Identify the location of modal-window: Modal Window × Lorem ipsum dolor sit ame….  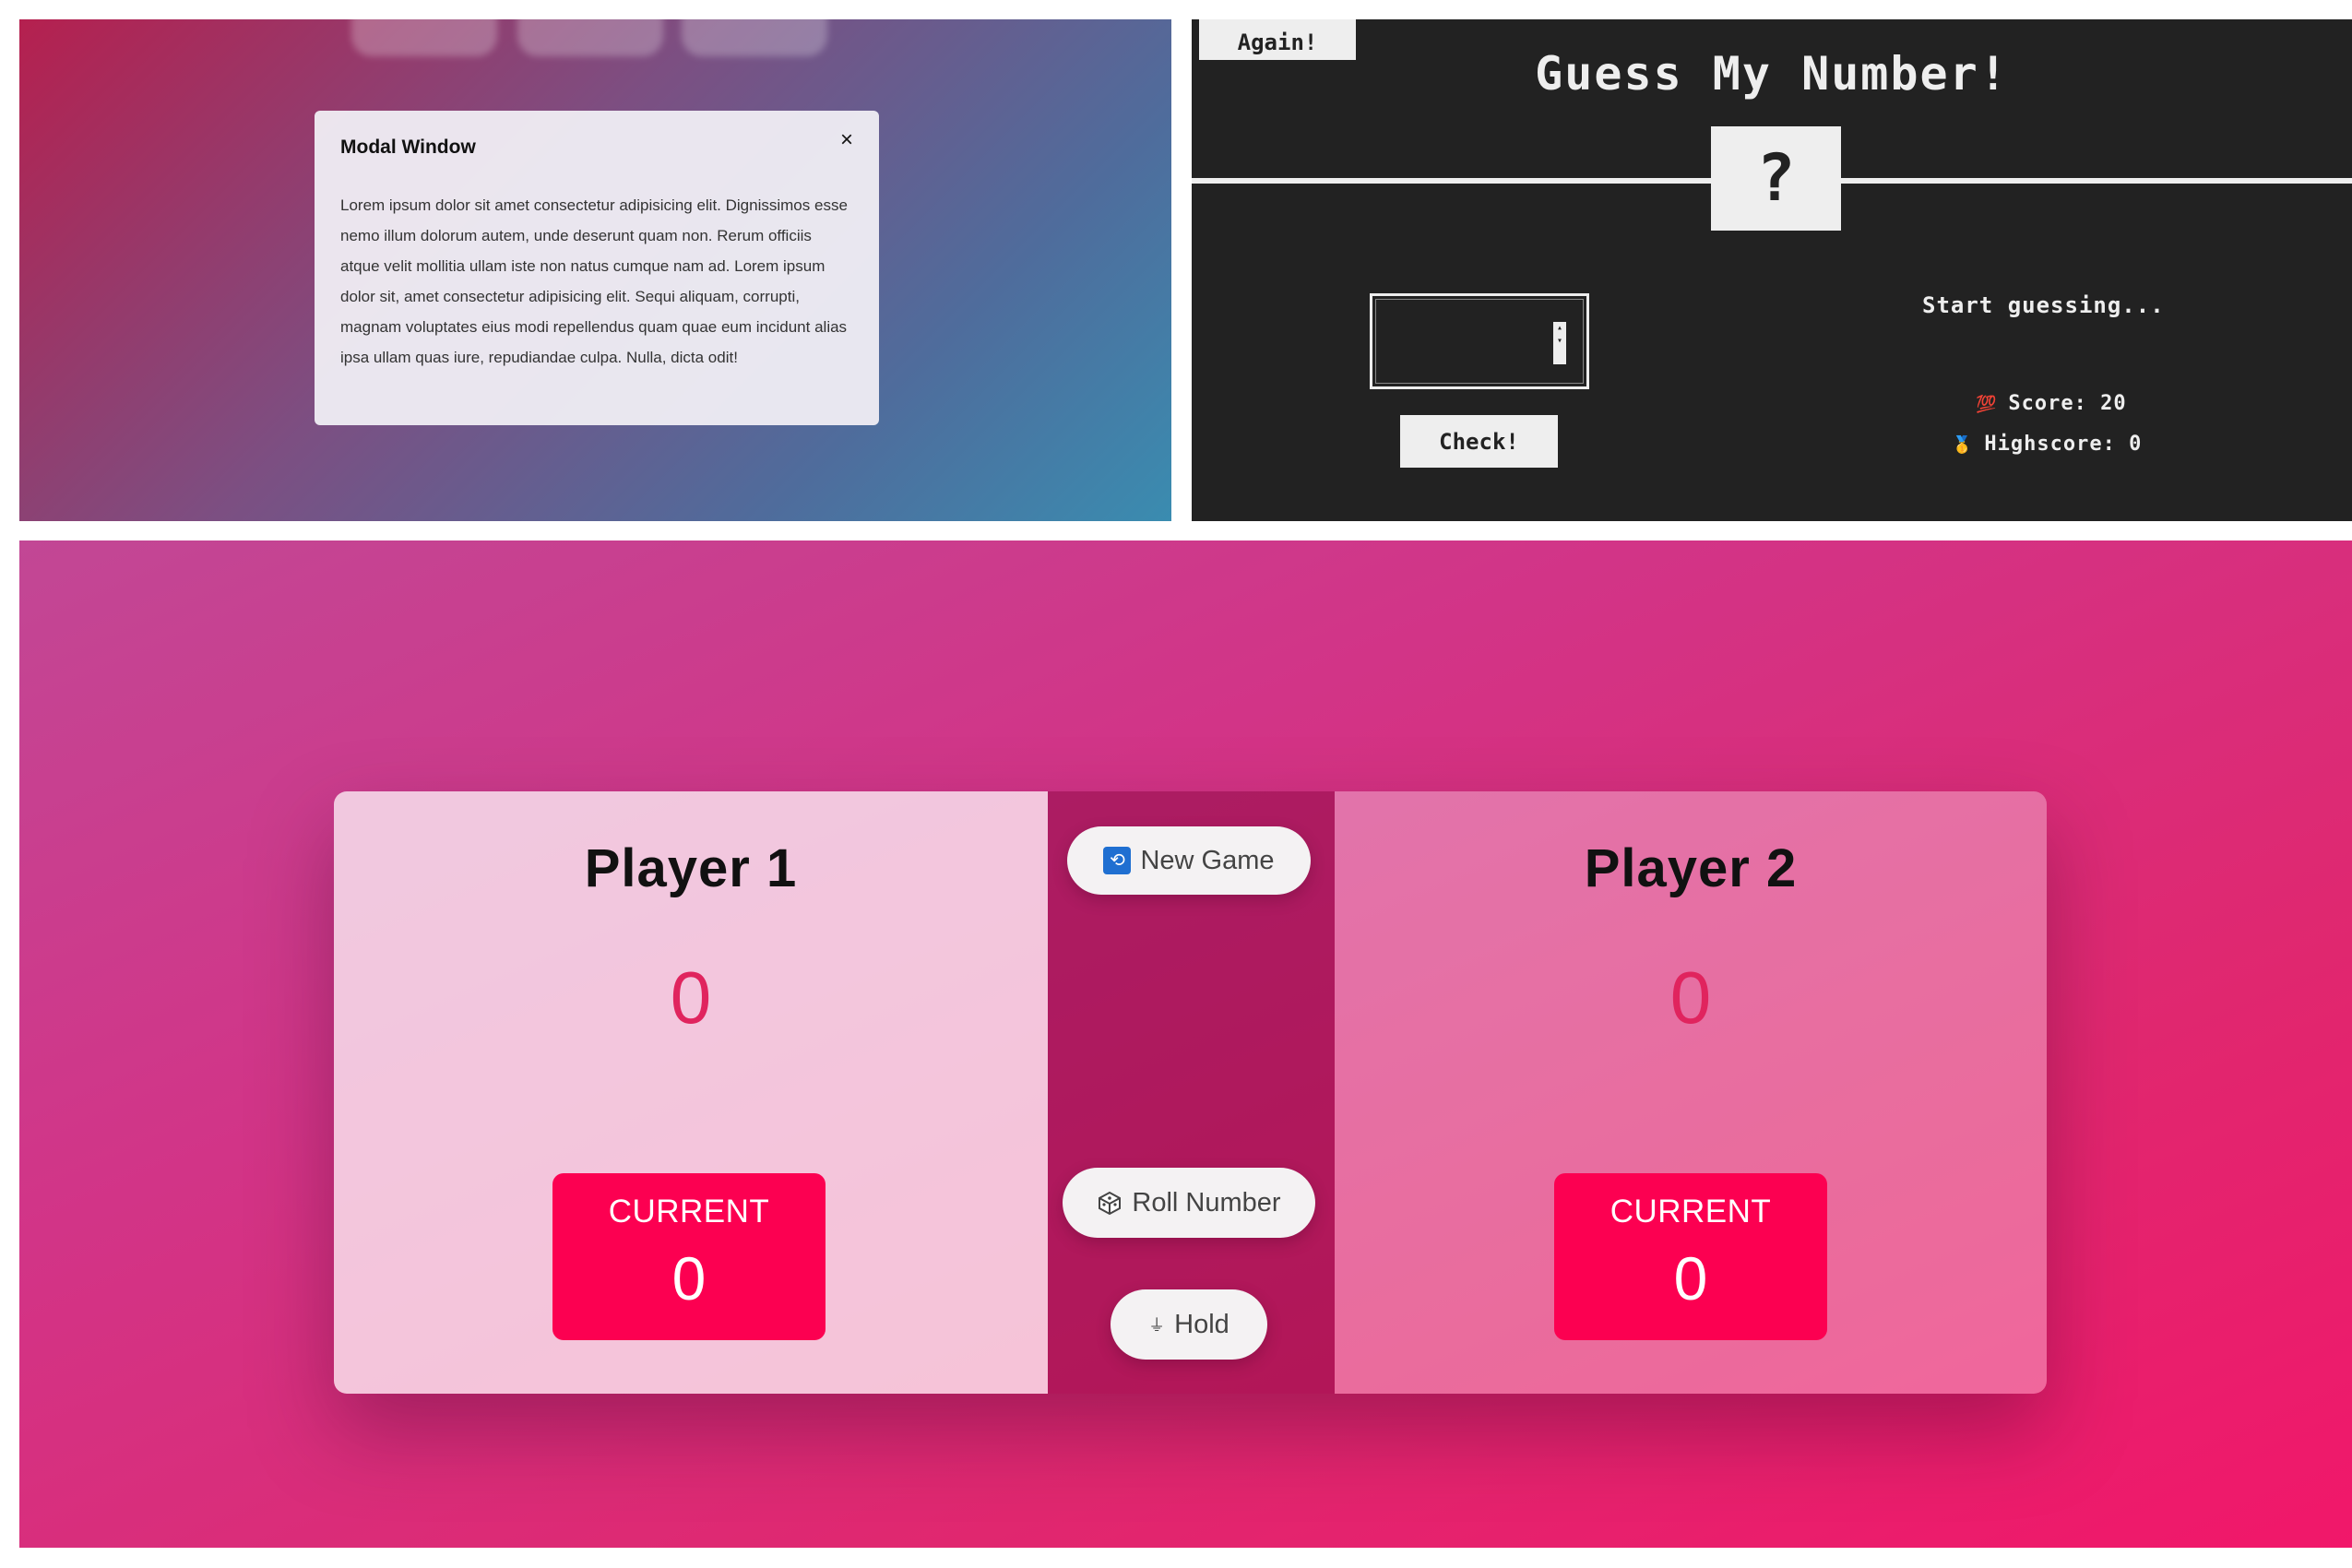
(597, 268).